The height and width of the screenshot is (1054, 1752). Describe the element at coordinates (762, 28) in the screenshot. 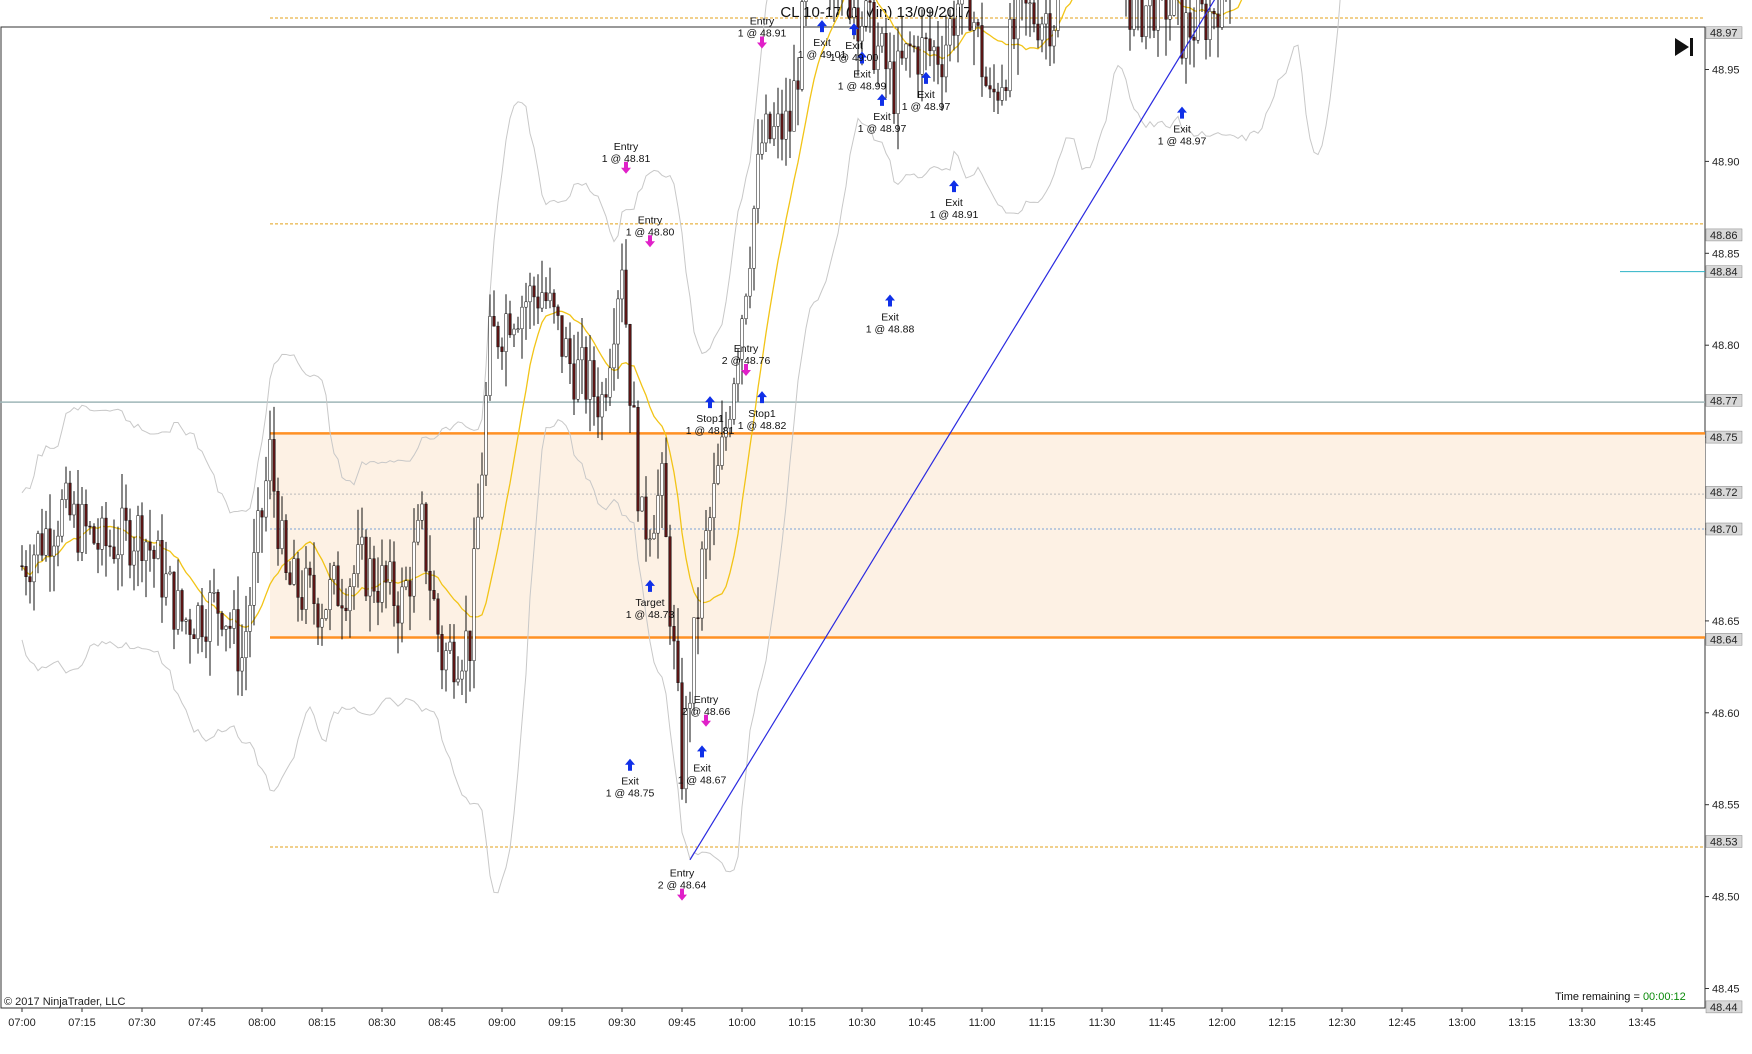

I see `trade-label: Entry 1 @ 48.91` at that location.